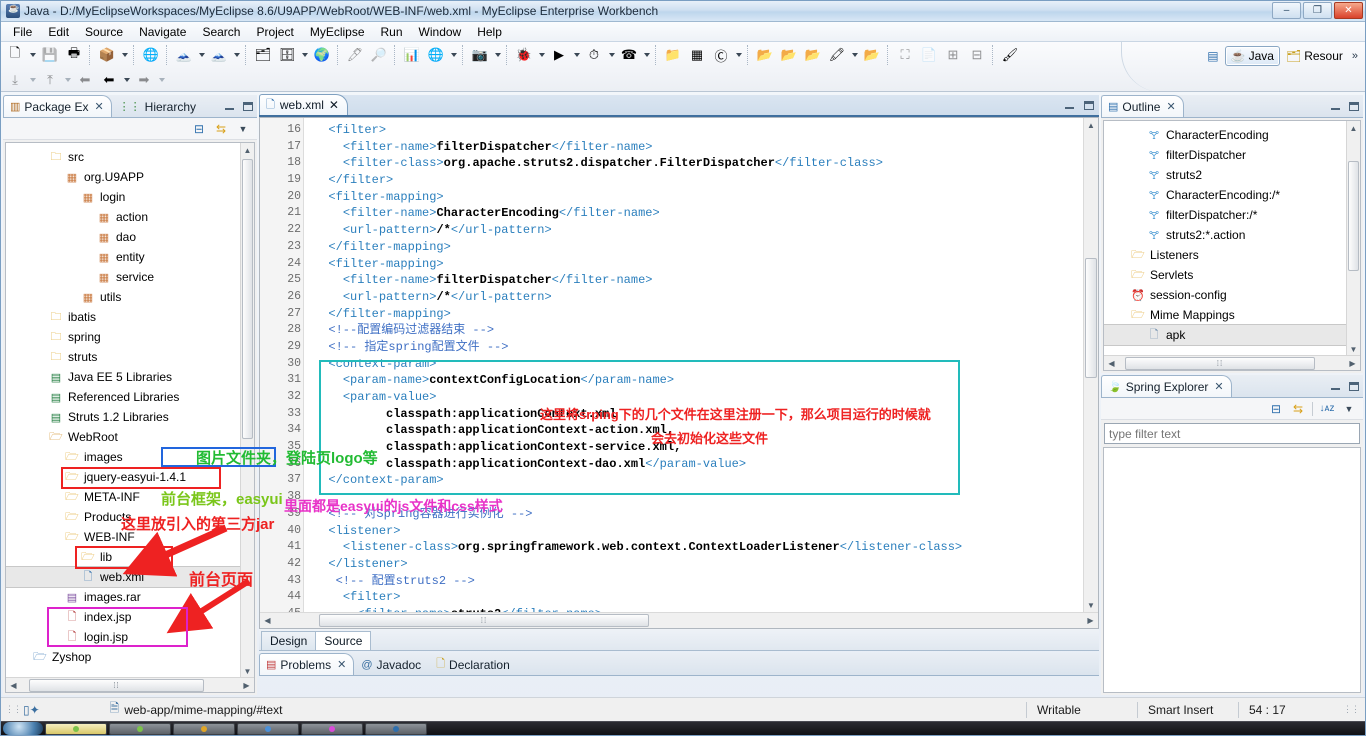 Image resolution: width=1366 pixels, height=736 pixels. What do you see at coordinates (104, 32) in the screenshot?
I see `menu-source: Source` at bounding box center [104, 32].